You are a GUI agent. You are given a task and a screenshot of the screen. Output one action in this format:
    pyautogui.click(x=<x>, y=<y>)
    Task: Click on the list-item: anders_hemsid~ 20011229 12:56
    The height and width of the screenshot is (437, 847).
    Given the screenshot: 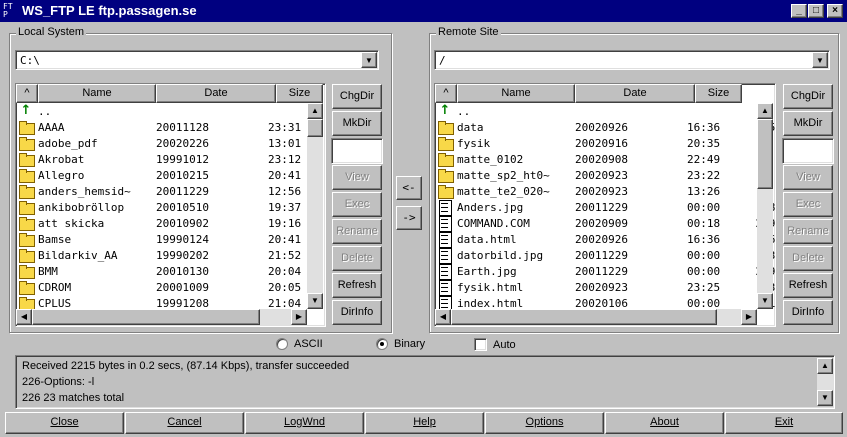 What is the action you would take?
    pyautogui.click(x=171, y=191)
    